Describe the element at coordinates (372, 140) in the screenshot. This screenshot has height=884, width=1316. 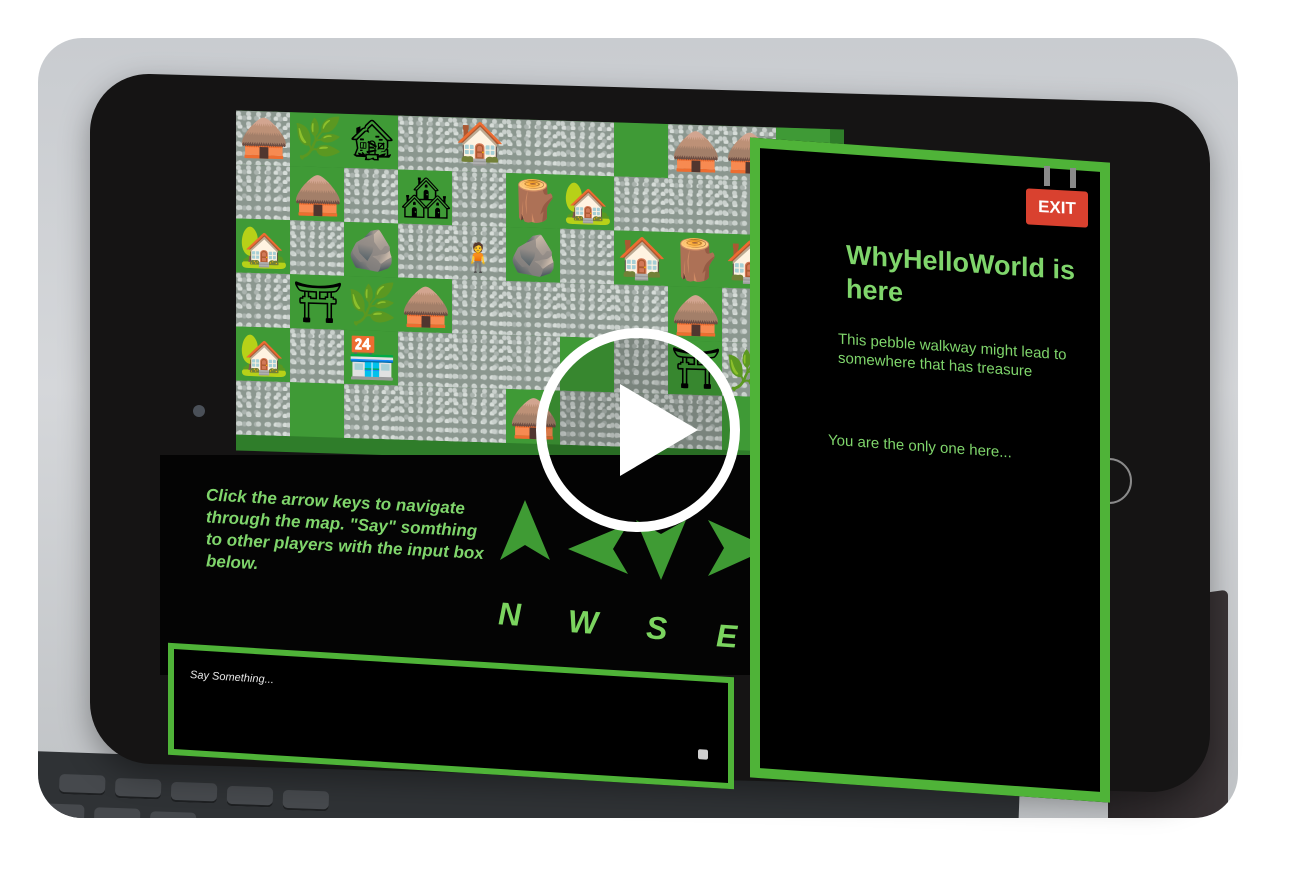
I see `house-icon: 🏚` at that location.